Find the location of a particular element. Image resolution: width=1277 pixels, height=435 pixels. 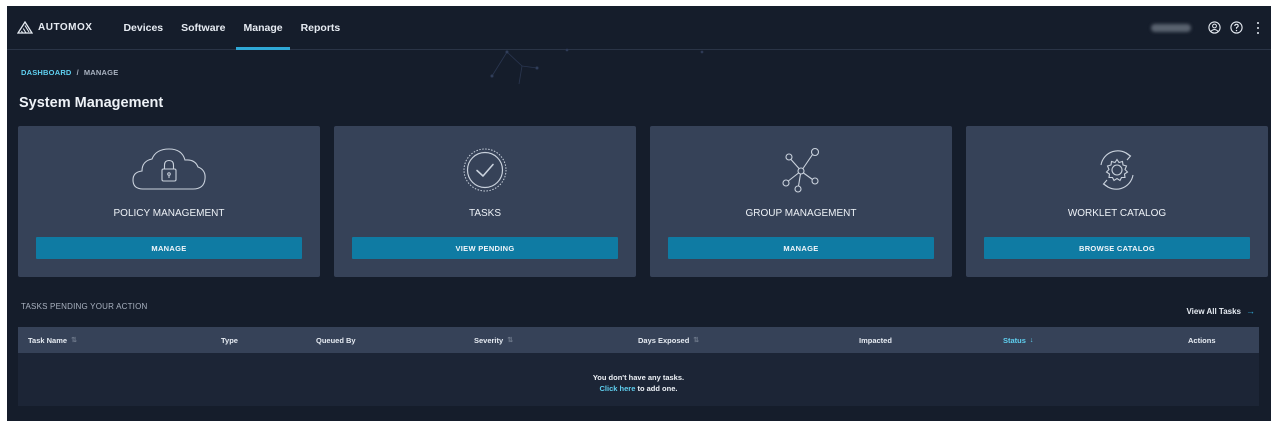

breadcrumb: DASHBOARD / MANAGE is located at coordinates (69, 72).